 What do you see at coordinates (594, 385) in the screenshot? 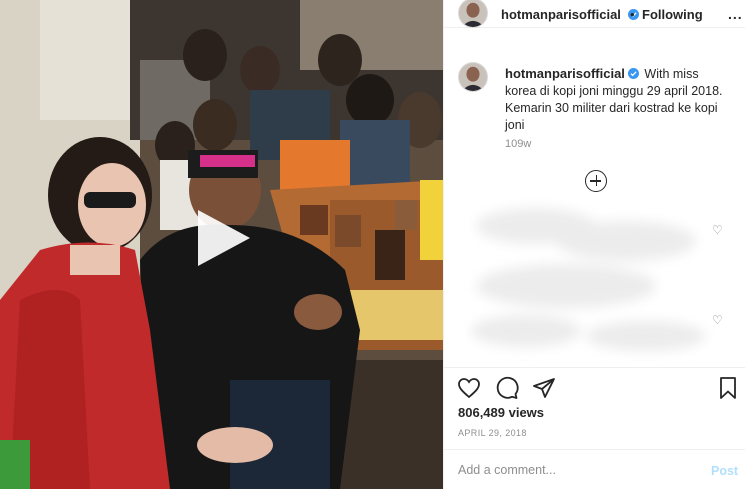
I see `post-actions-bar` at bounding box center [594, 385].